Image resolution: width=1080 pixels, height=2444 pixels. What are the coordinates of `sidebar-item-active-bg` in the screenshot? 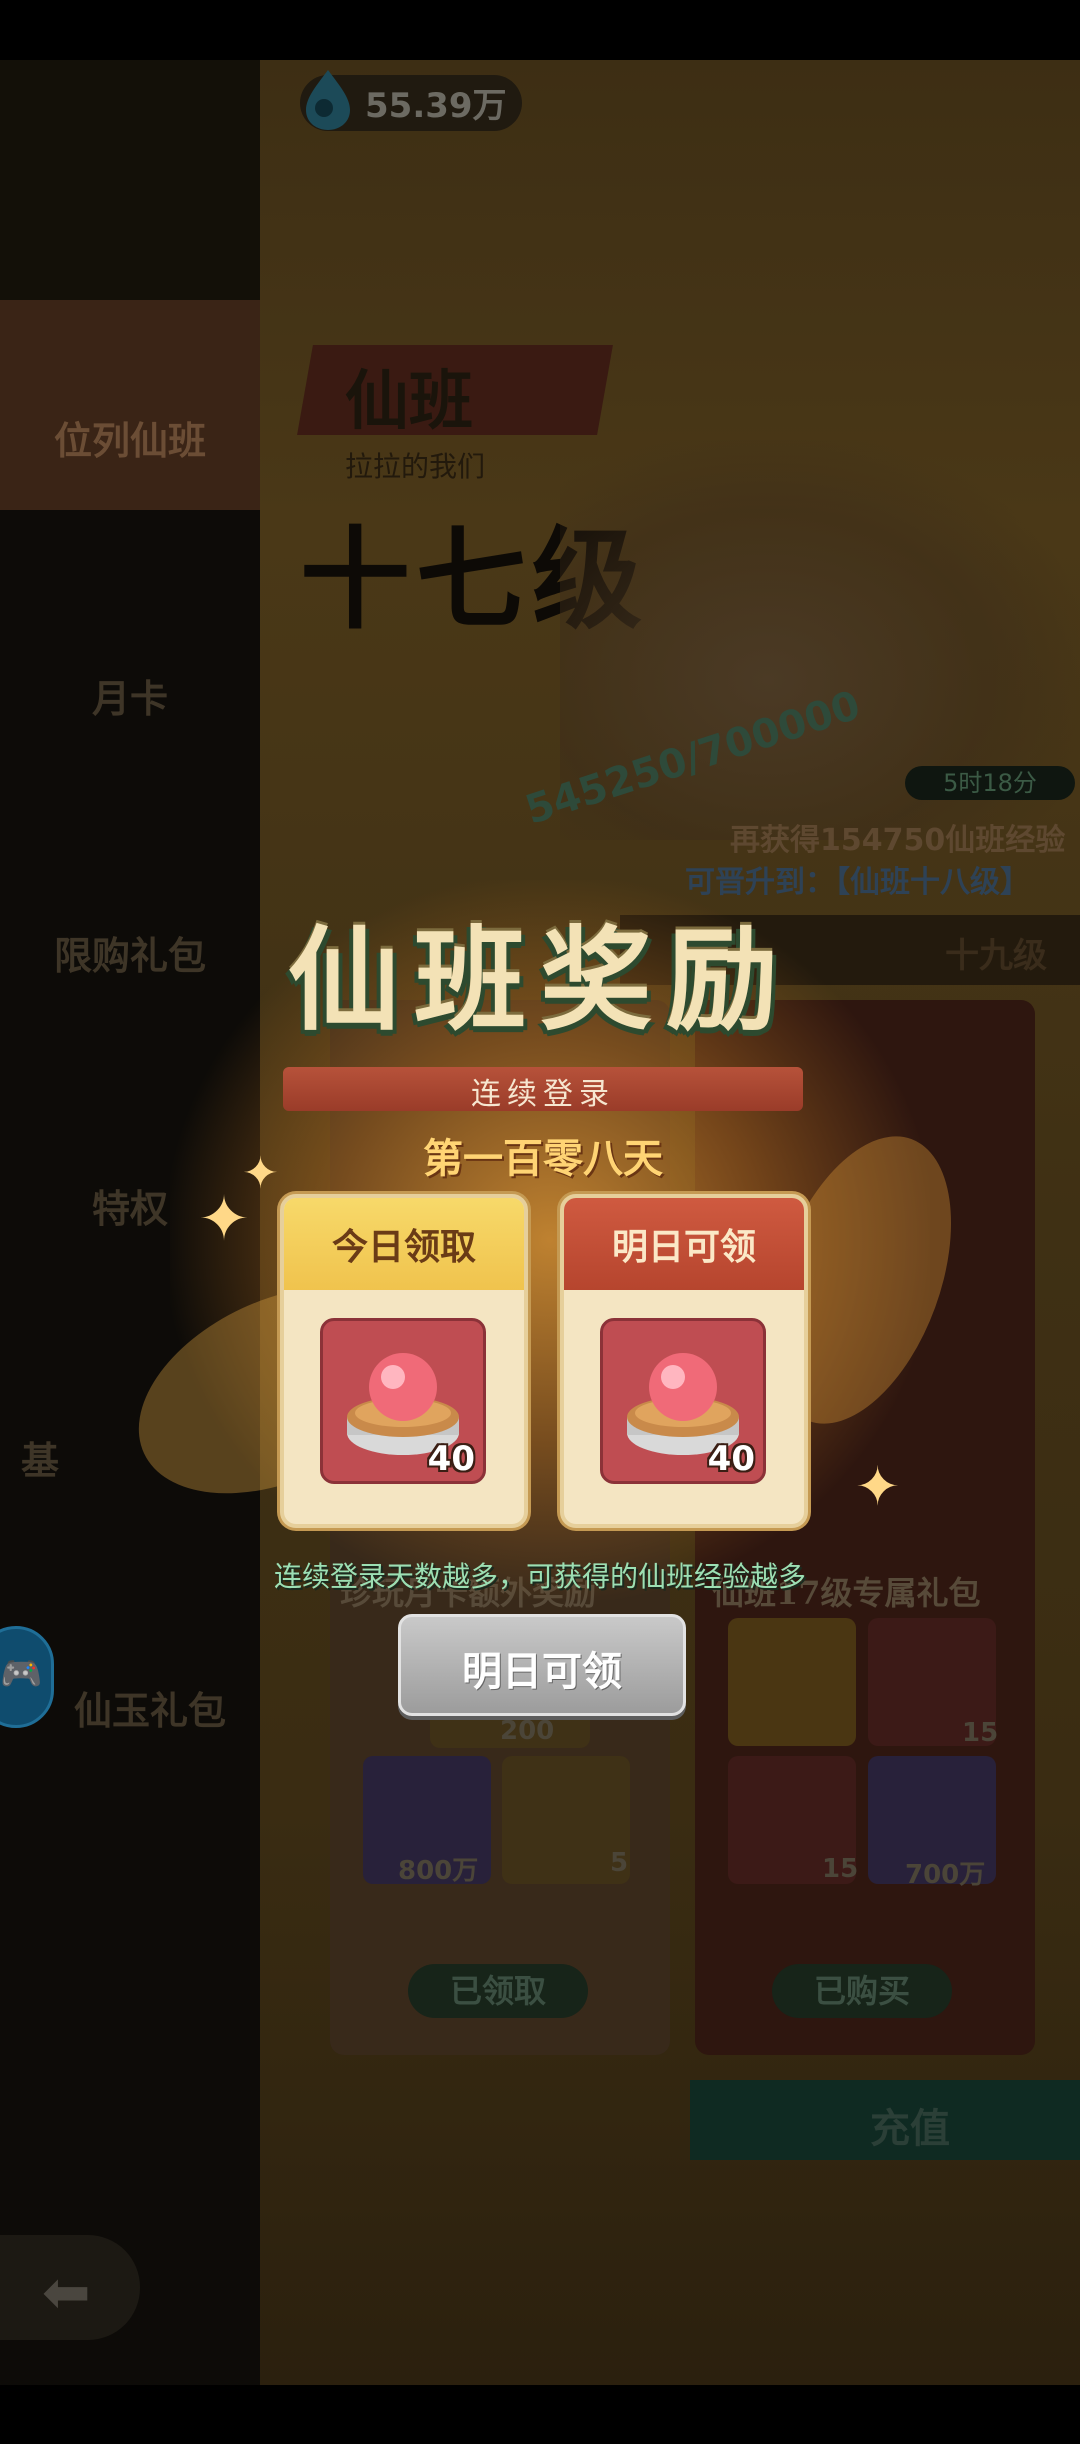 It's located at (130, 405).